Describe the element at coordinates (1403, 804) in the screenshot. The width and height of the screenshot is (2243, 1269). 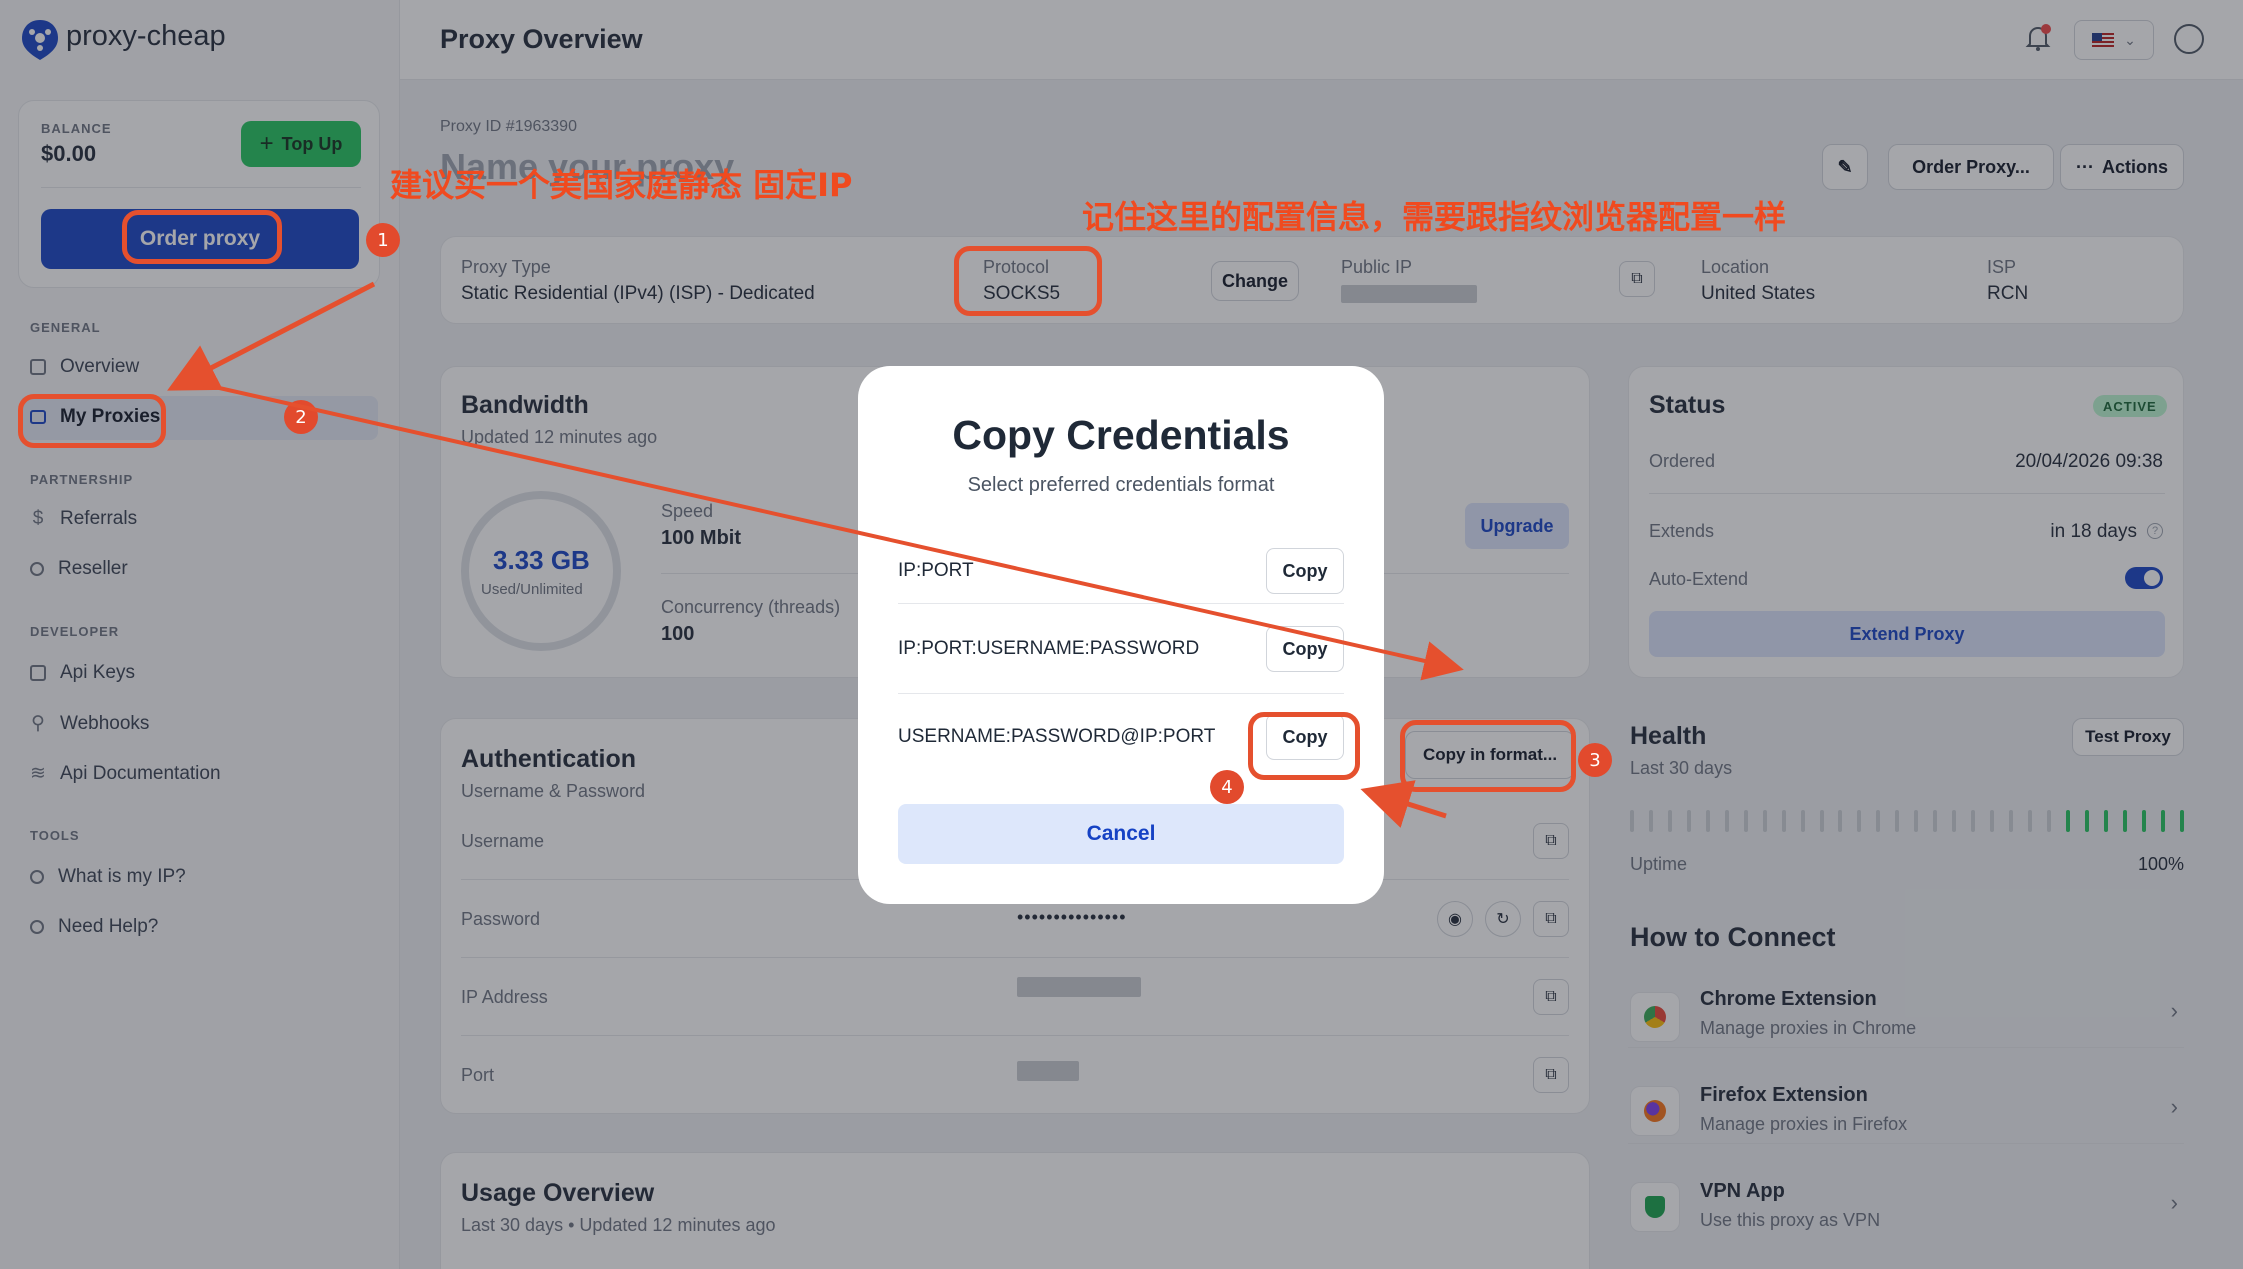
I see `arrow-to-copy` at that location.